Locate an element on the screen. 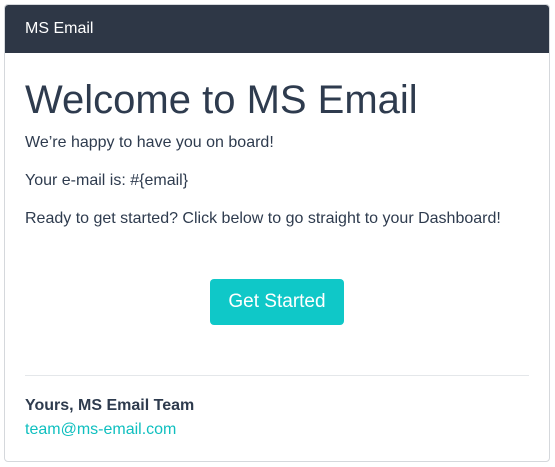 The height and width of the screenshot is (467, 555). footer-divider is located at coordinates (277, 375).